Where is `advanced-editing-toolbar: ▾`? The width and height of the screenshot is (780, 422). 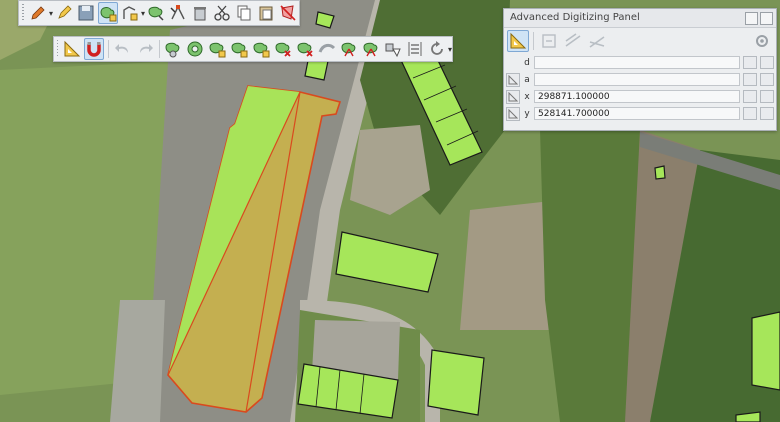
advanced-editing-toolbar: ▾ is located at coordinates (253, 49).